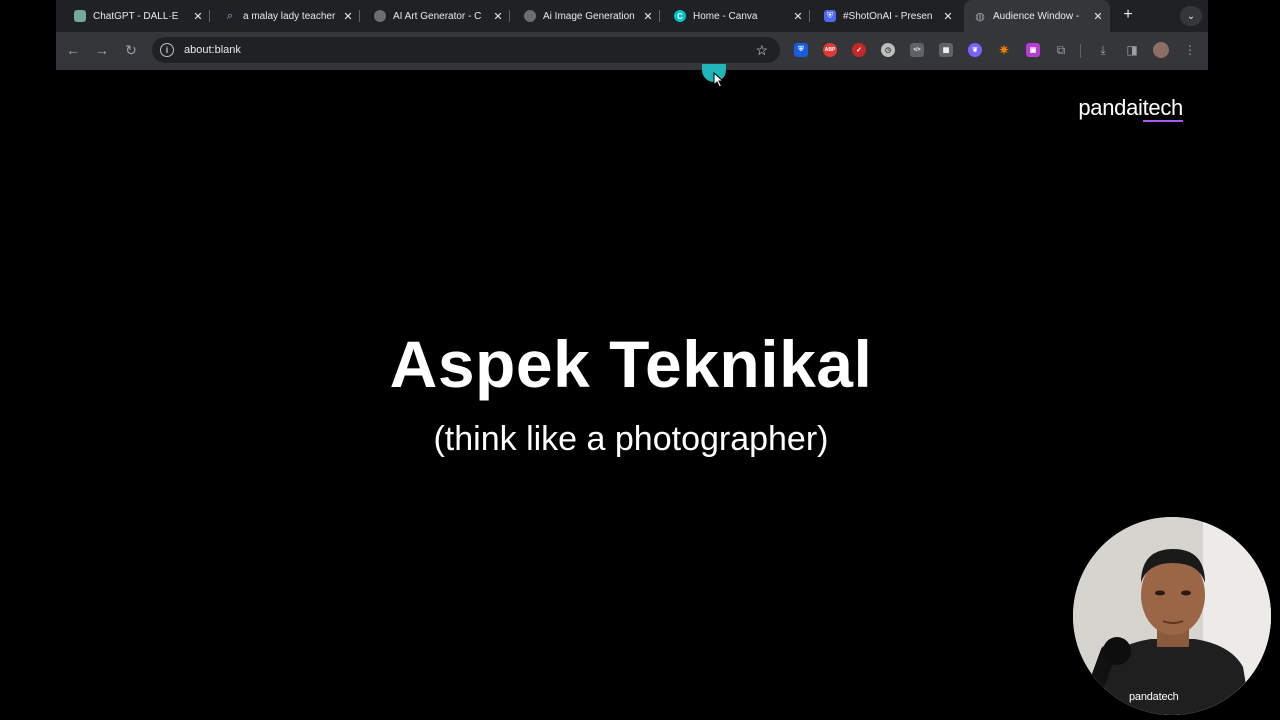 The image size is (1280, 720). What do you see at coordinates (1033, 50) in the screenshot?
I see `purple-square-icon: ▣` at bounding box center [1033, 50].